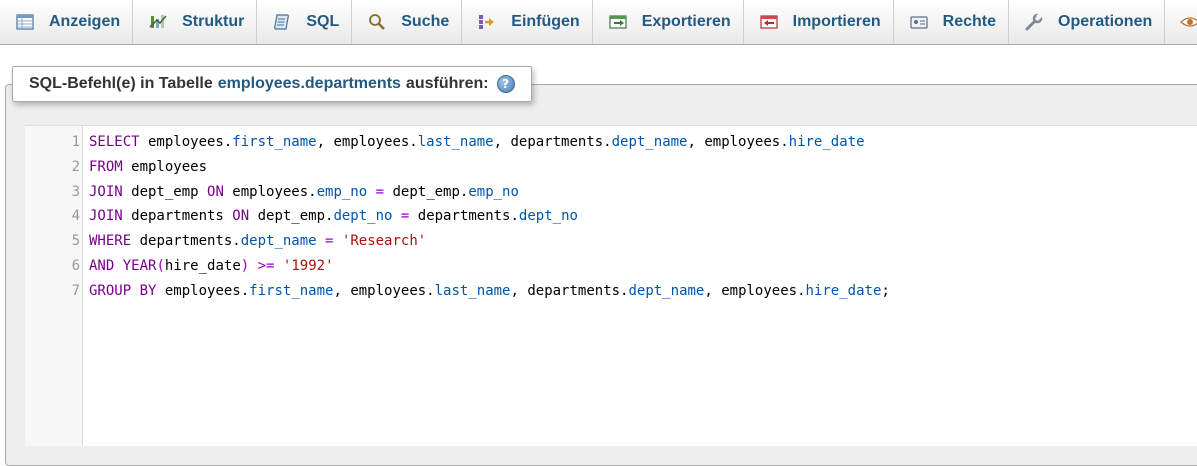 This screenshot has width=1197, height=466. Describe the element at coordinates (686, 21) in the screenshot. I see `tab-label: Exportieren` at that location.